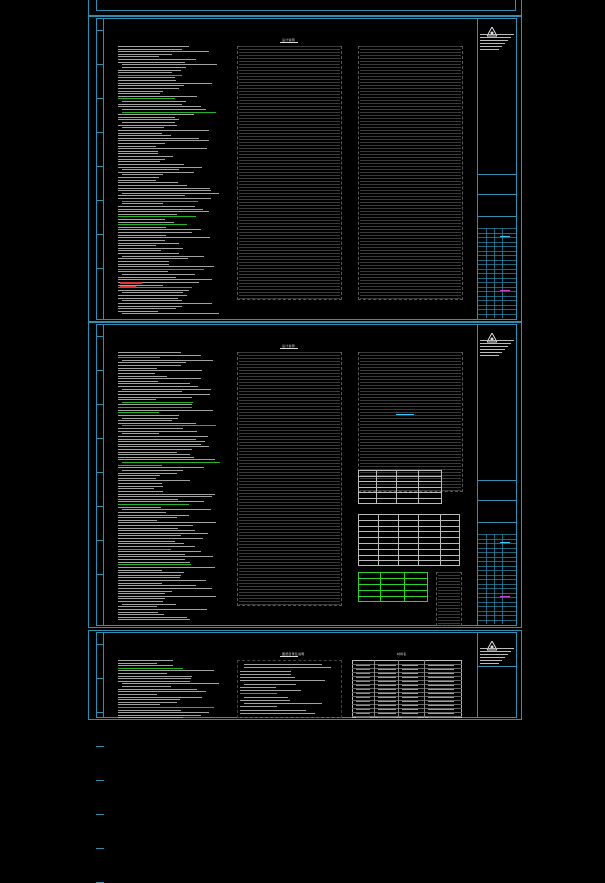 This screenshot has width=605, height=883. What do you see at coordinates (495, 651) in the screenshot?
I see `sheet-3-title-text` at bounding box center [495, 651].